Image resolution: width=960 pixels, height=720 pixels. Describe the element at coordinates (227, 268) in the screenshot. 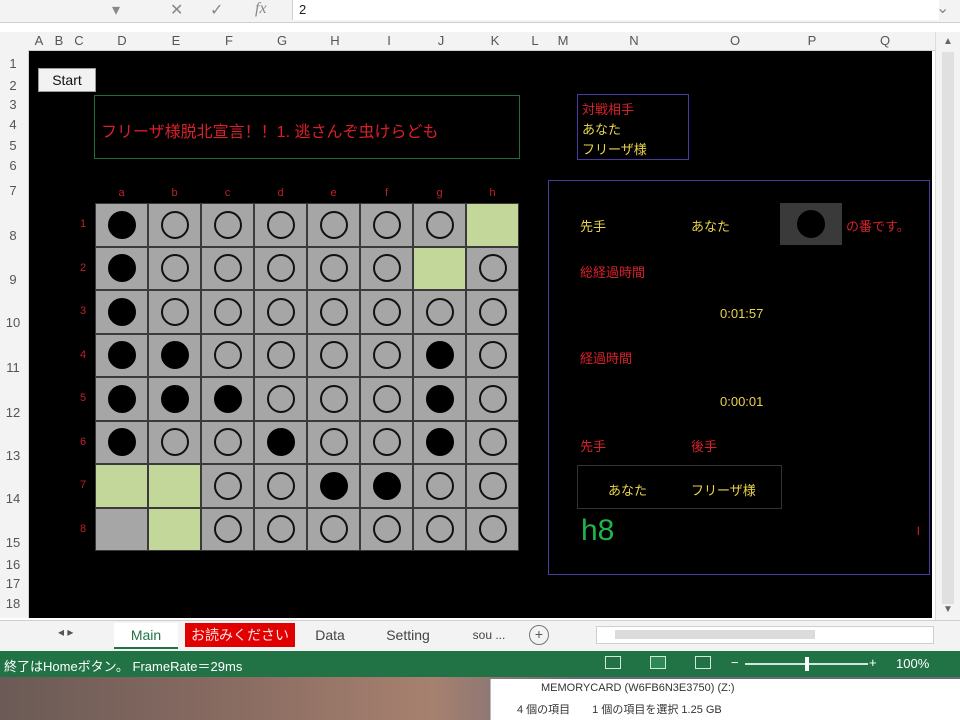

I see `board-cell-c2` at that location.